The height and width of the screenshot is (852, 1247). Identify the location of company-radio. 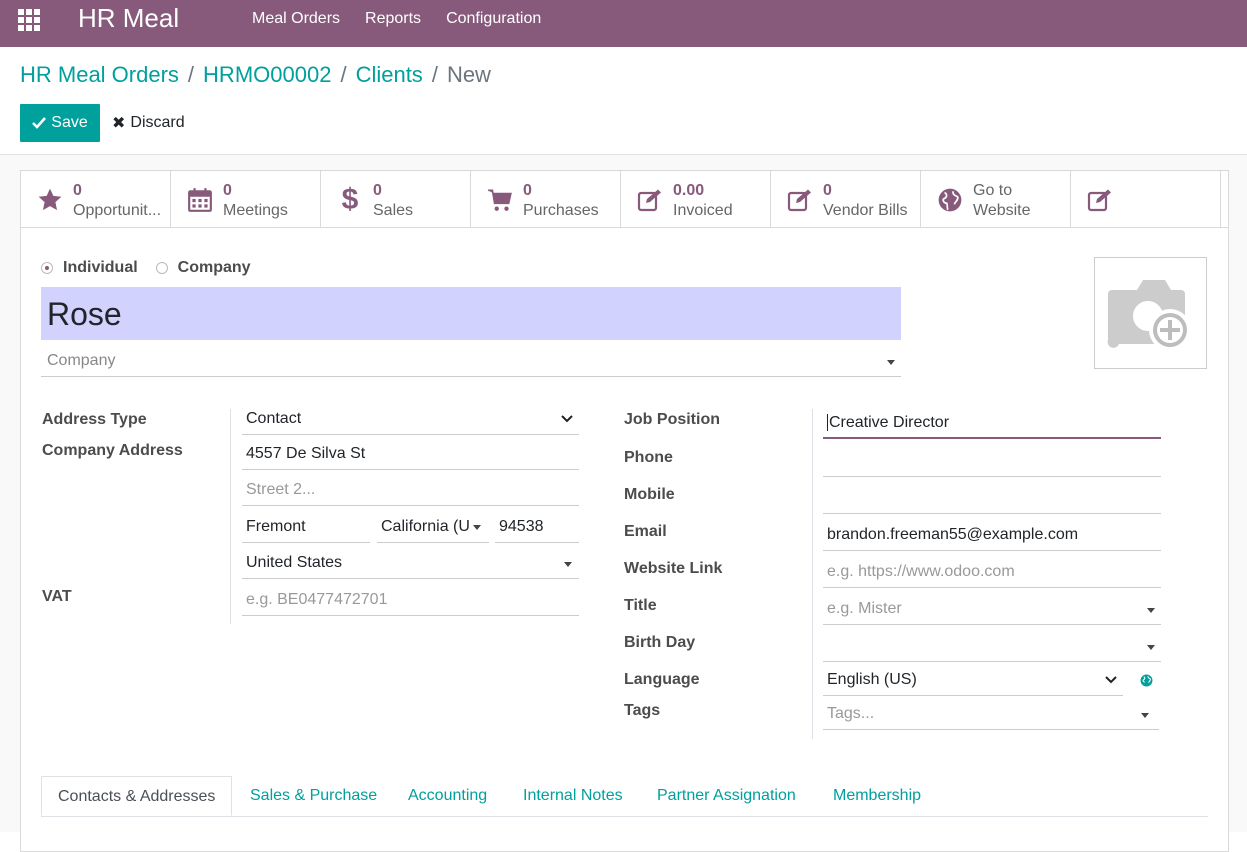
(161, 268).